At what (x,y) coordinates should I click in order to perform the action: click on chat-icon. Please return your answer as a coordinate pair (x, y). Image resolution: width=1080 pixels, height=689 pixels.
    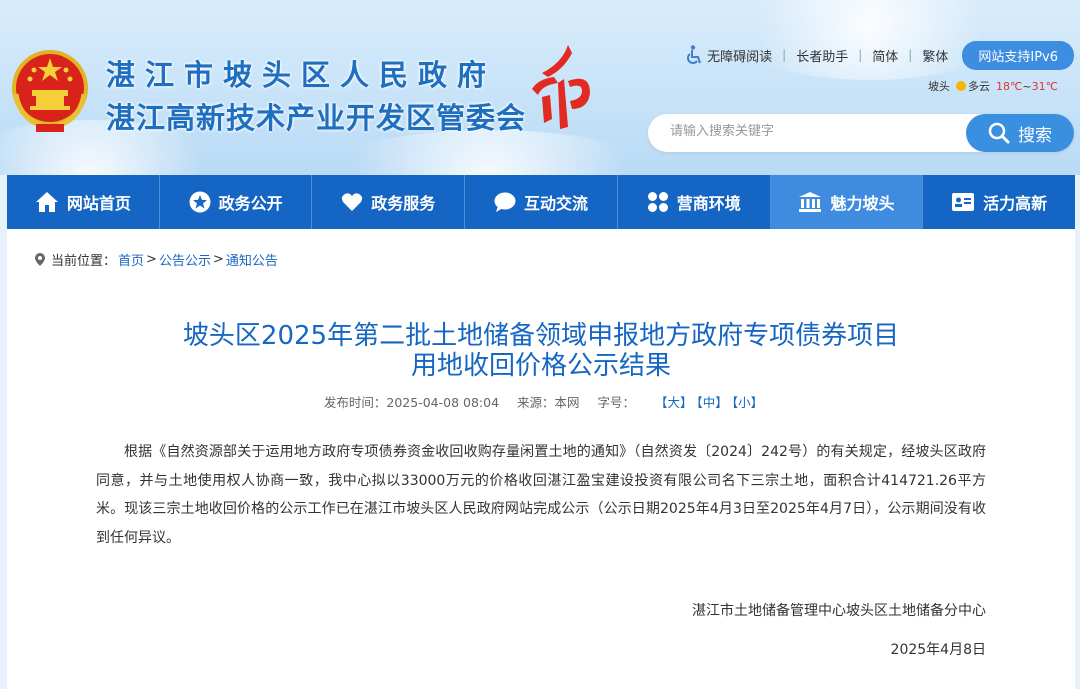
    Looking at the image, I should click on (505, 202).